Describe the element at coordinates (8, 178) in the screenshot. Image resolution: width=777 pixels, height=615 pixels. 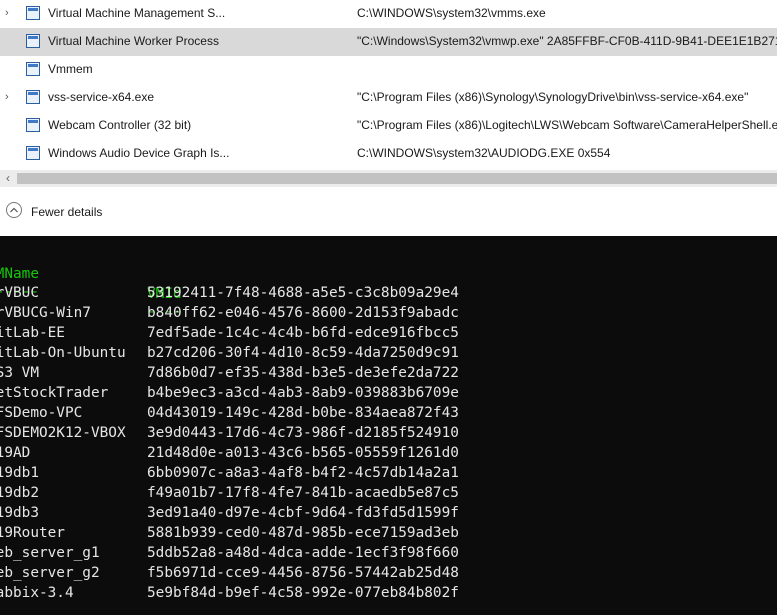
I see `scroll-left-arrow-icon: ‹` at that location.